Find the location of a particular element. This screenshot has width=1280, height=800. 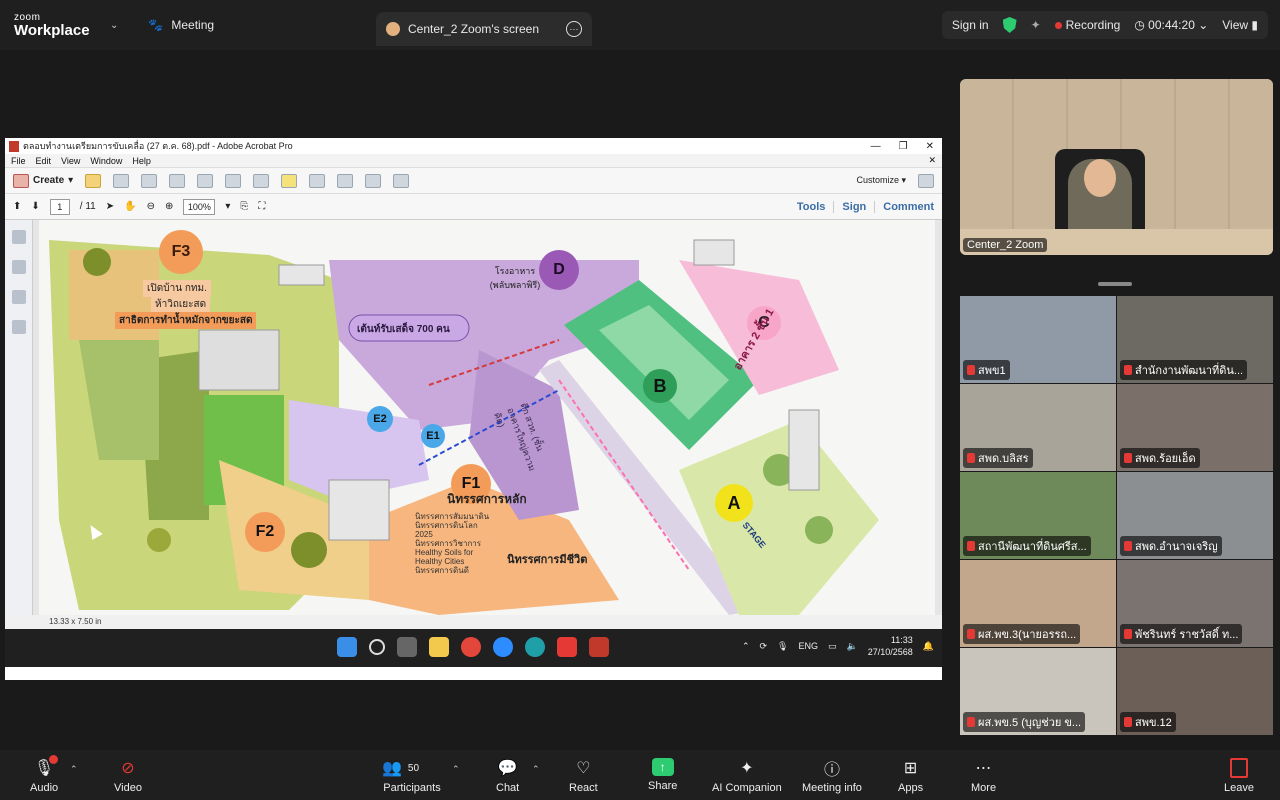

fullscreen-icon is located at coordinates (926, 180).